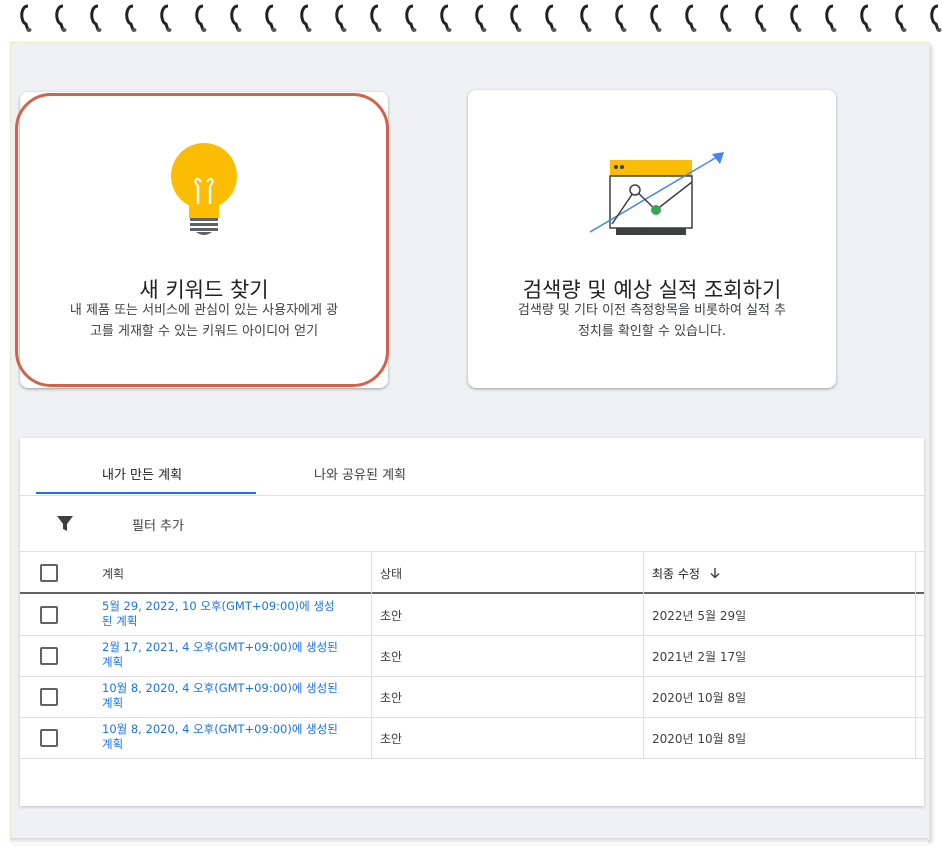  What do you see at coordinates (49, 573) in the screenshot?
I see `select-all-checkbox` at bounding box center [49, 573].